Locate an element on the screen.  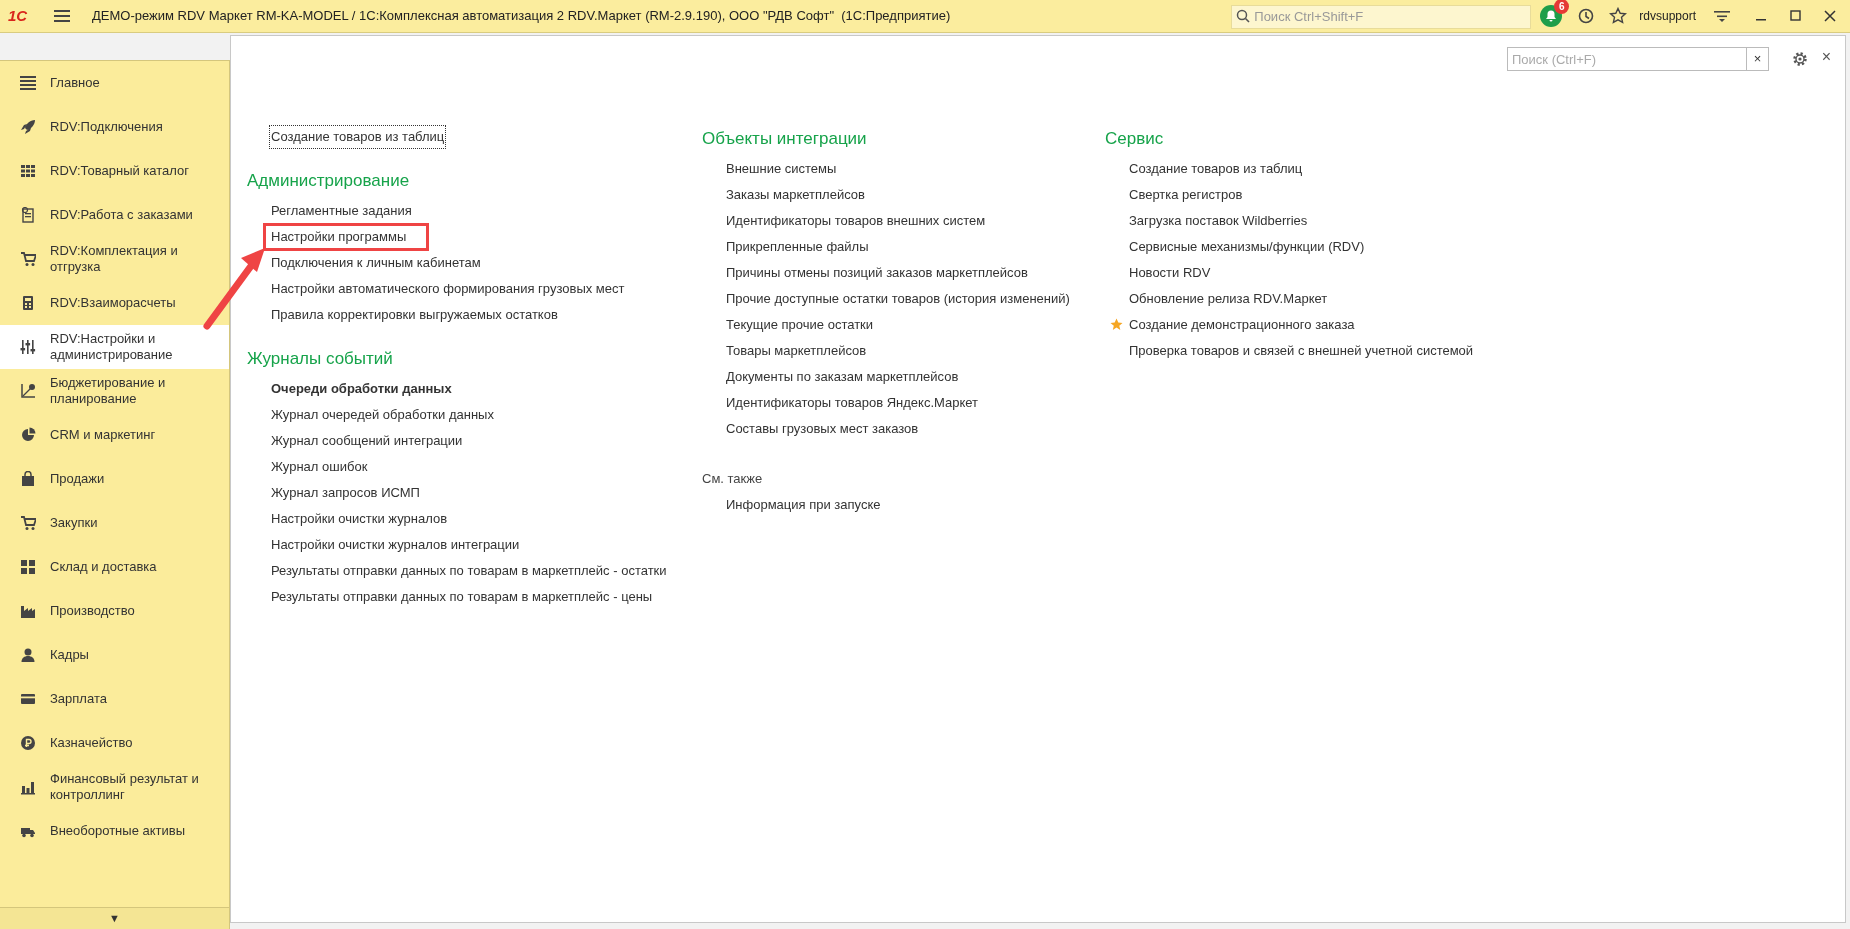
sidebar-item: RDV:Настройки и администрирование is located at coordinates (114, 347).